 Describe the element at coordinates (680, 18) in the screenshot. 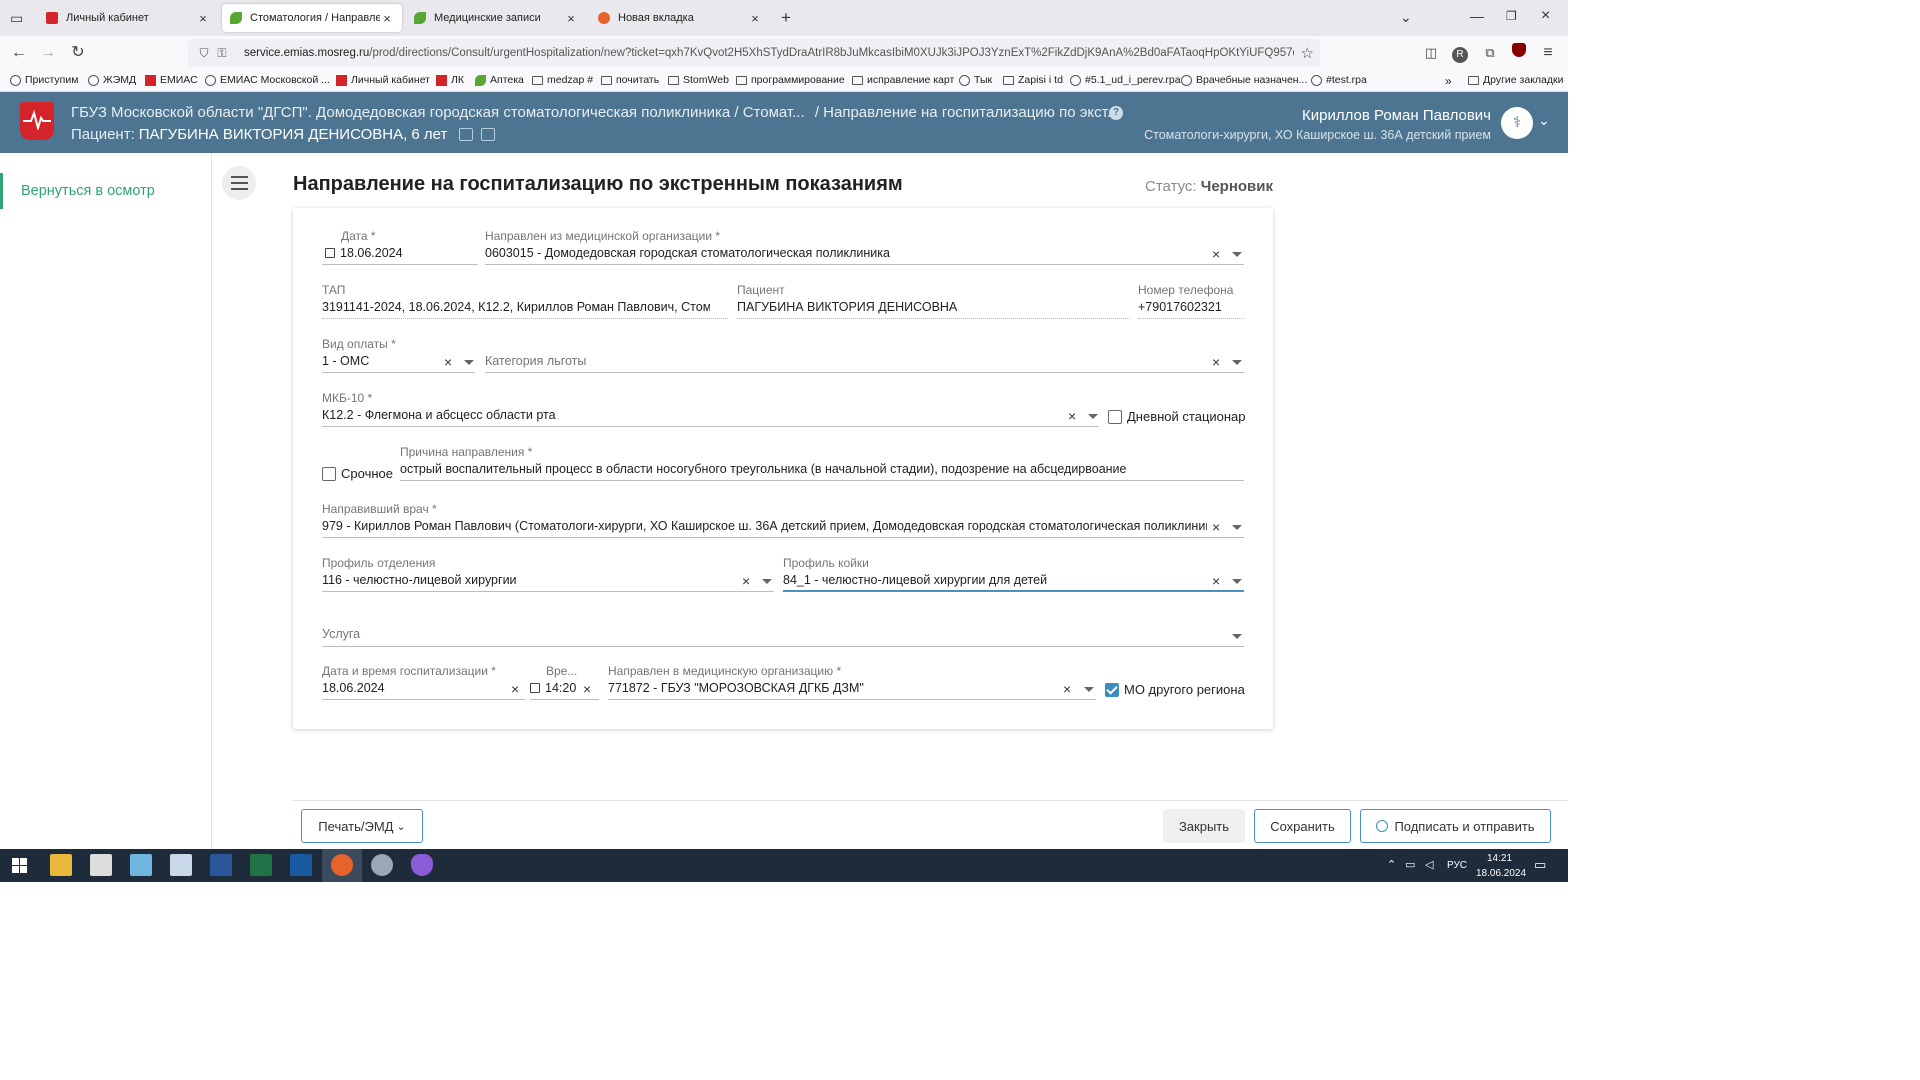

I see `tab-new: Новая вкладка ×` at that location.